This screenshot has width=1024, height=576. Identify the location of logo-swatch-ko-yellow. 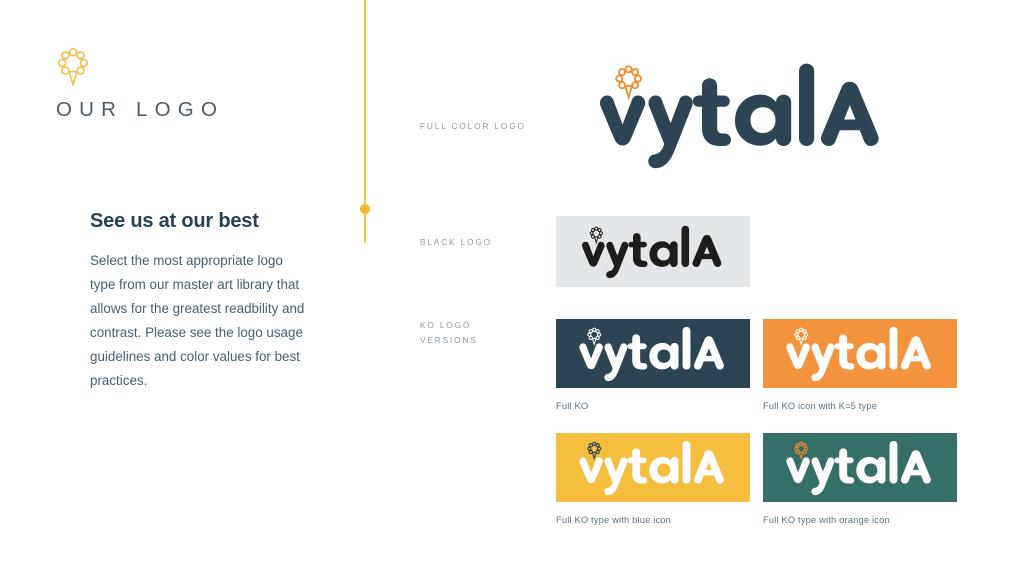
(653, 467).